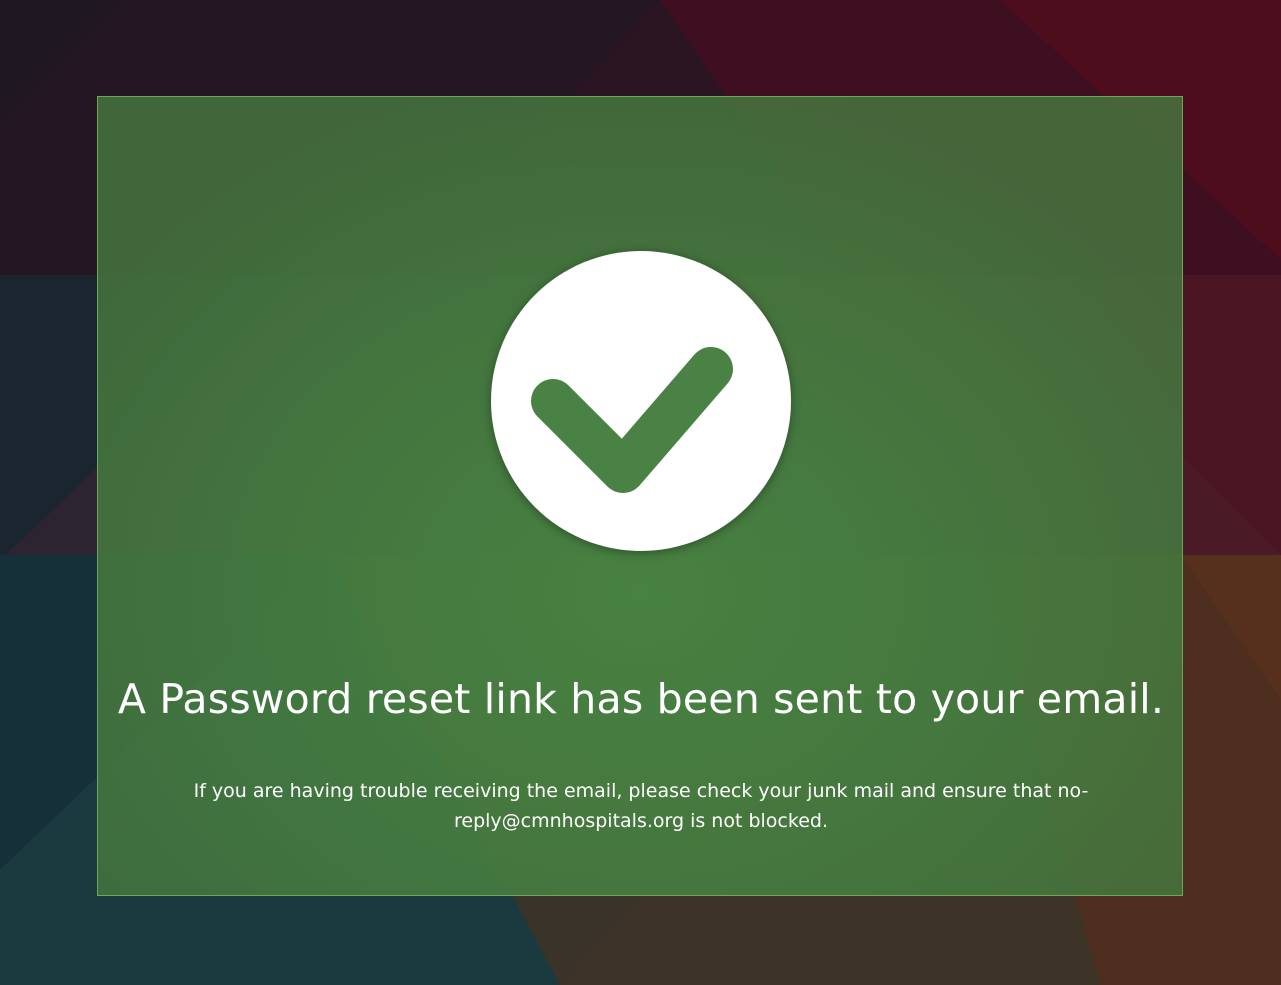  Describe the element at coordinates (632, 420) in the screenshot. I see `checkmark-icon` at that location.